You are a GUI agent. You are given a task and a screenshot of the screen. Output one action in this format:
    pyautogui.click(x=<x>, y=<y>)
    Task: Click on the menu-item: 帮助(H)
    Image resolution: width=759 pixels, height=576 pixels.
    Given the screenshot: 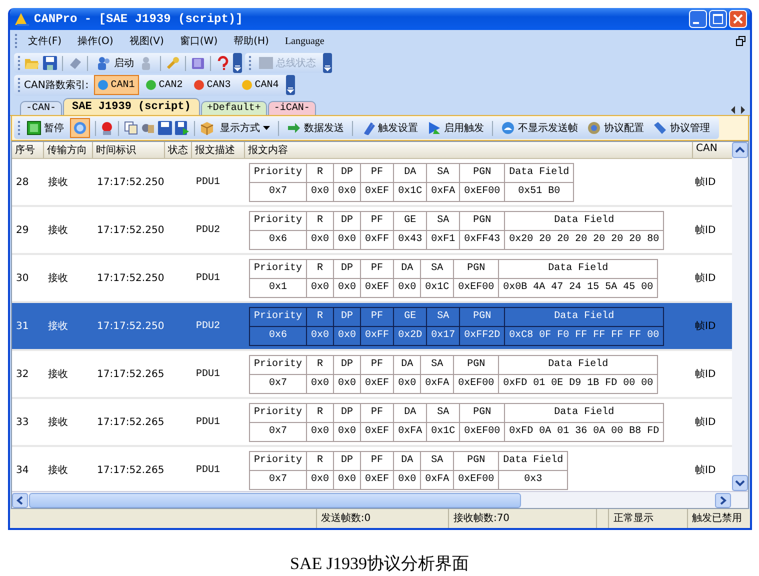 What is the action you would take?
    pyautogui.click(x=251, y=41)
    